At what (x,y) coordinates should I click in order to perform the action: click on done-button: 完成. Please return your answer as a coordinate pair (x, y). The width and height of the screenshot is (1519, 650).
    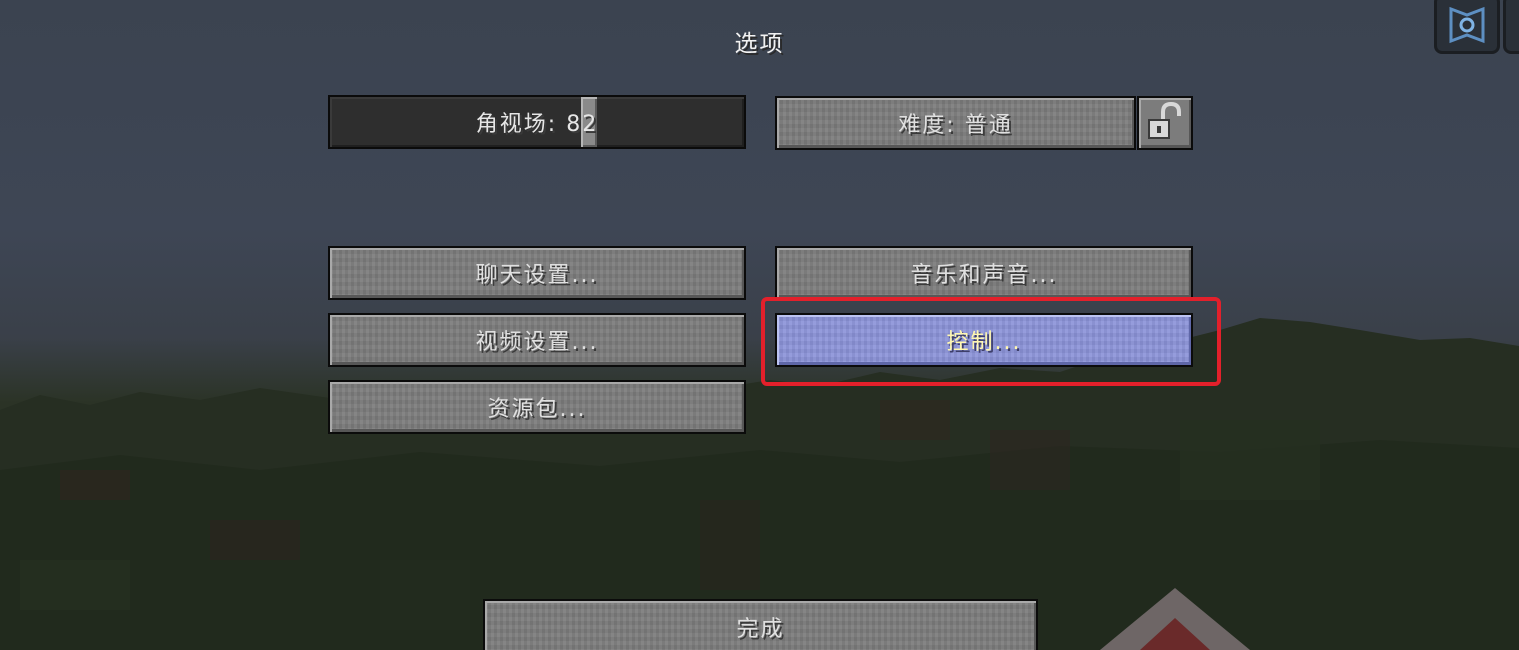
    Looking at the image, I should click on (760, 624).